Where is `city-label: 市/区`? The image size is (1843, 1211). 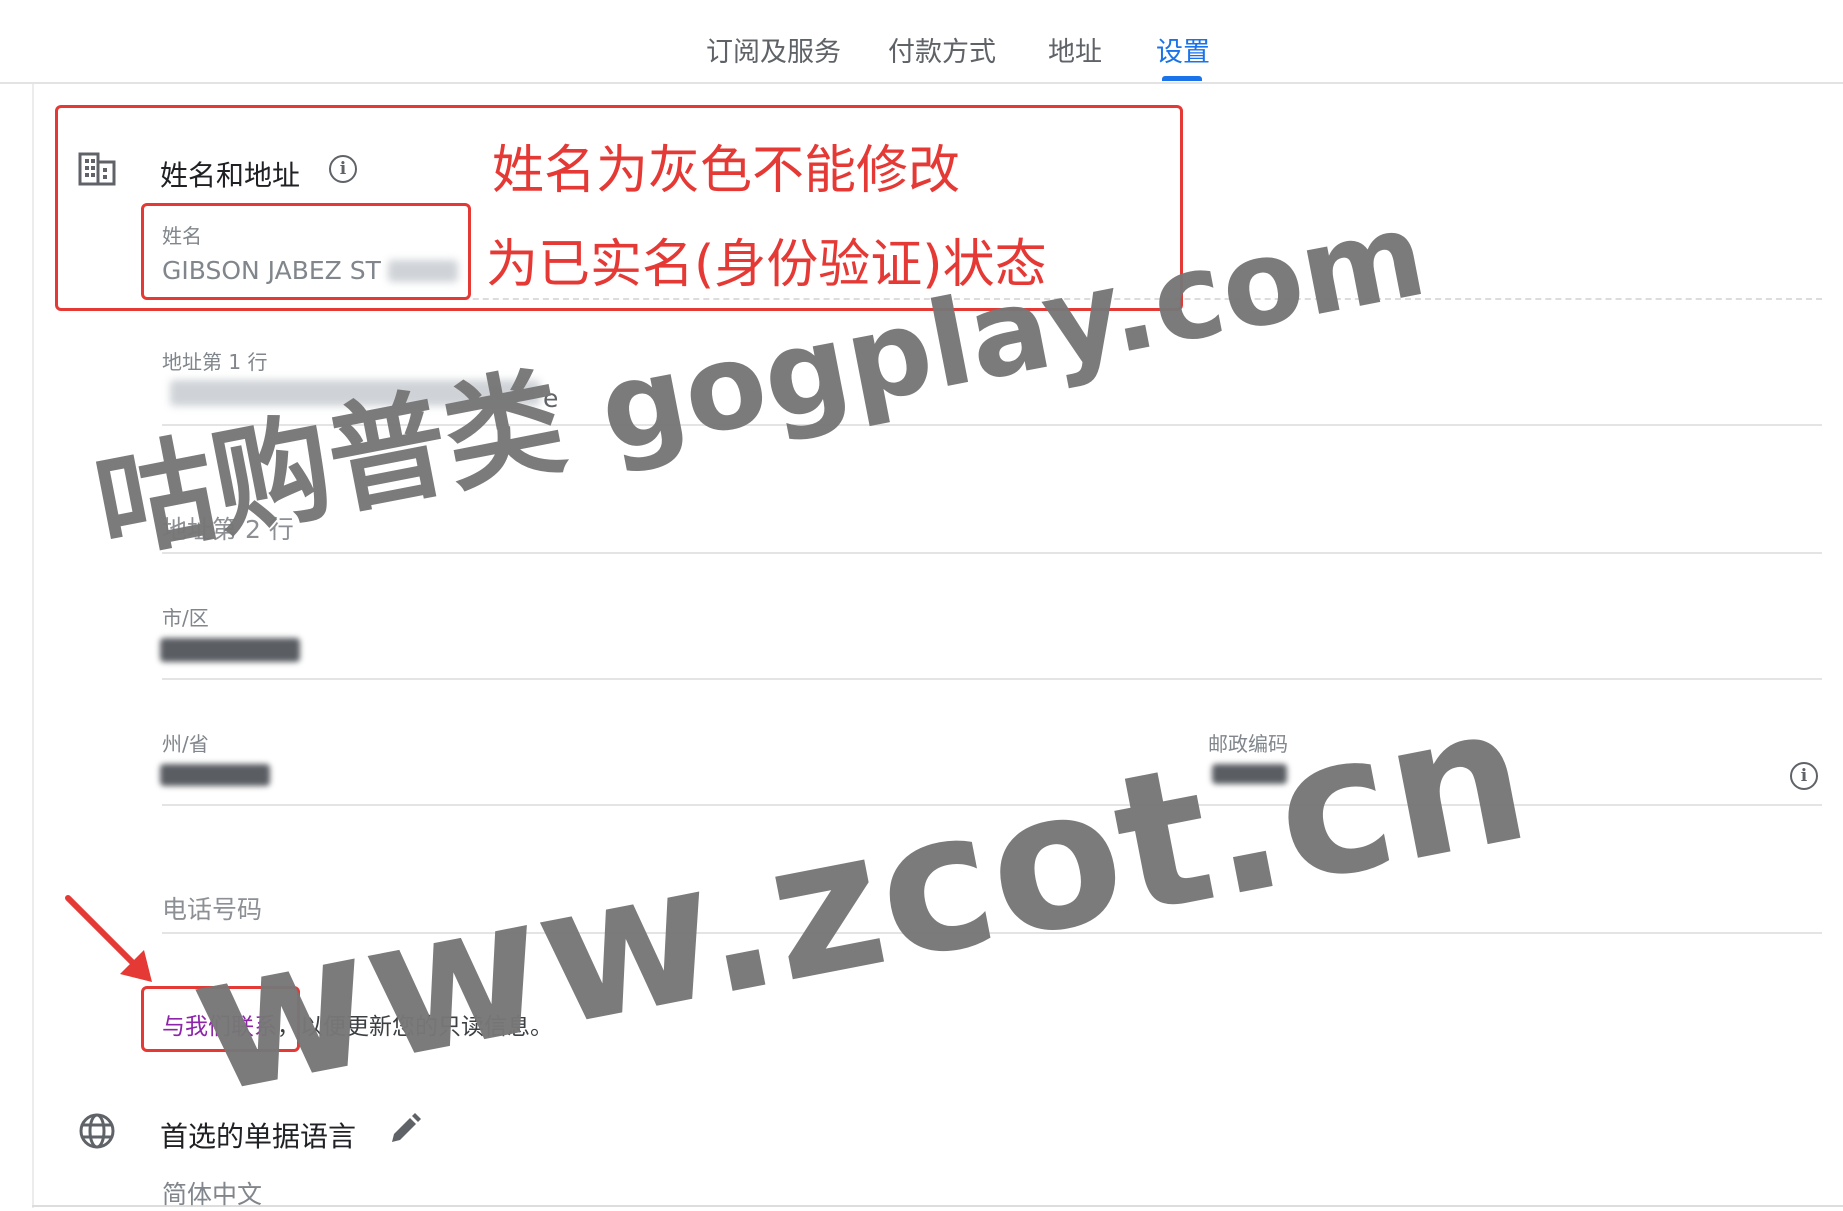 city-label: 市/区 is located at coordinates (185, 618).